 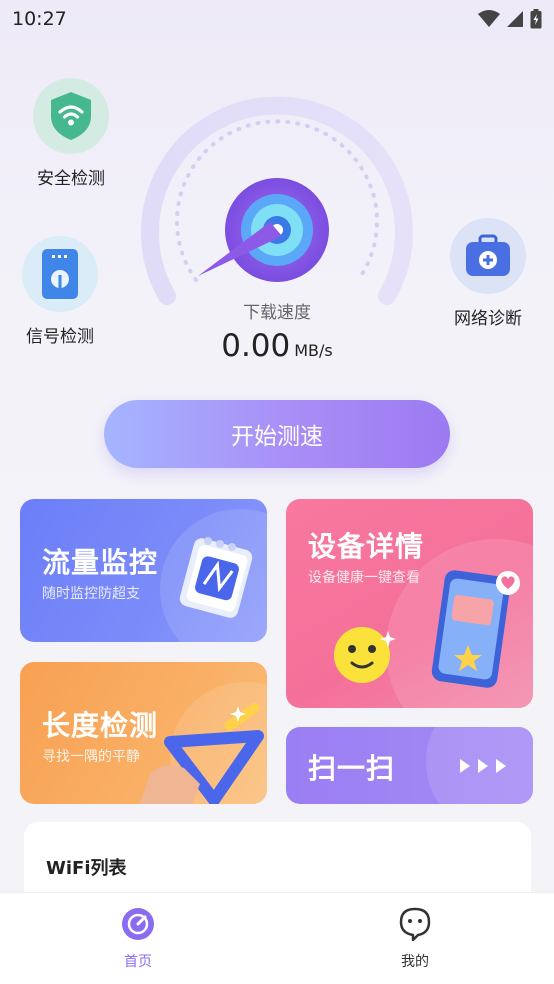 I want to click on length-check-card: 长度检测 寻找一隅的平静, so click(x=143, y=733).